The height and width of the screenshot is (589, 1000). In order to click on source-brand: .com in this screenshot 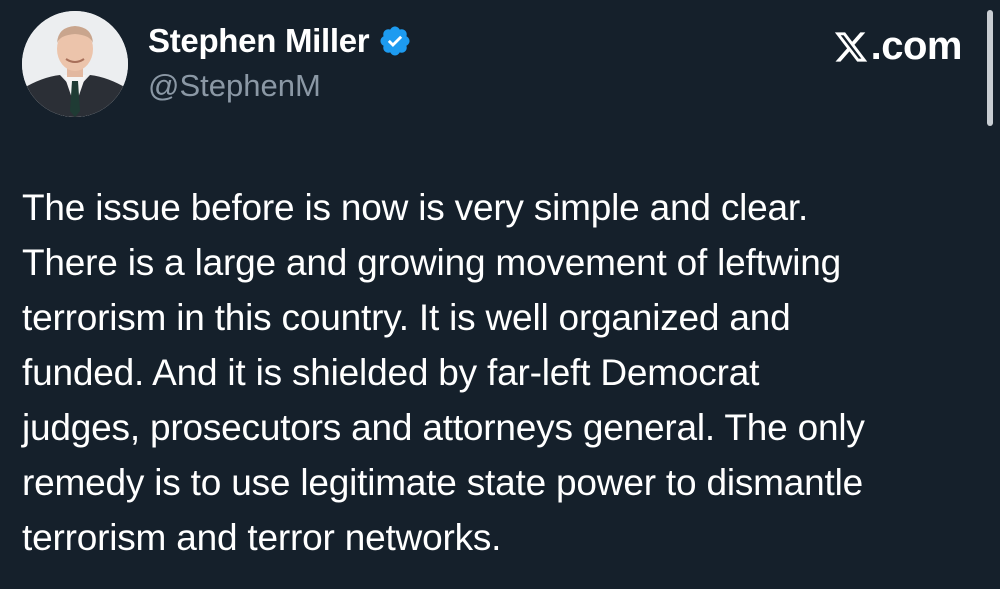, I will do `click(898, 46)`.